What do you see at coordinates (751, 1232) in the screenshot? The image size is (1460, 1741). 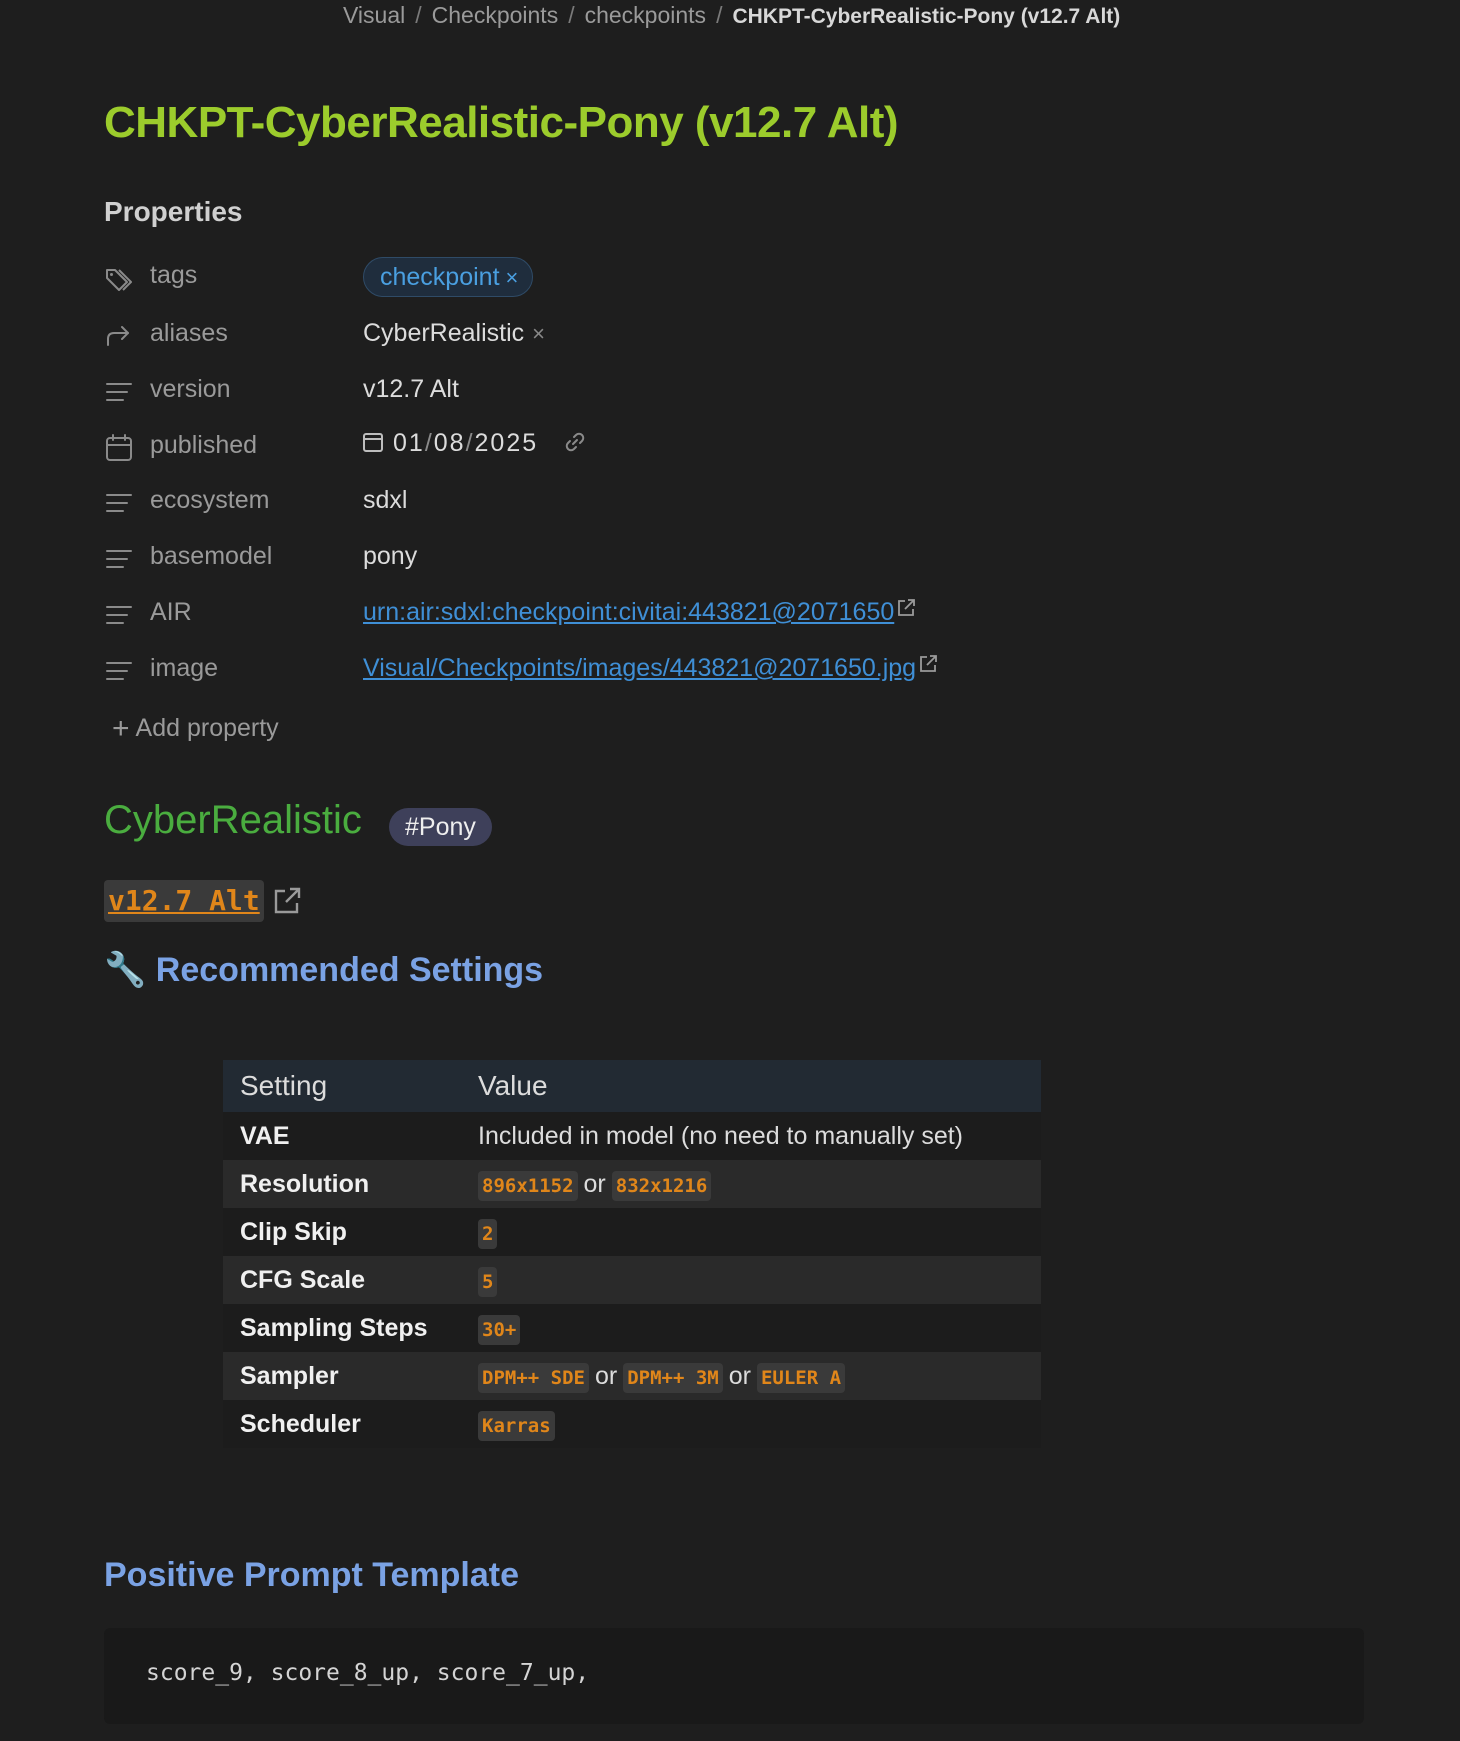 I see `setting-value: 2` at bounding box center [751, 1232].